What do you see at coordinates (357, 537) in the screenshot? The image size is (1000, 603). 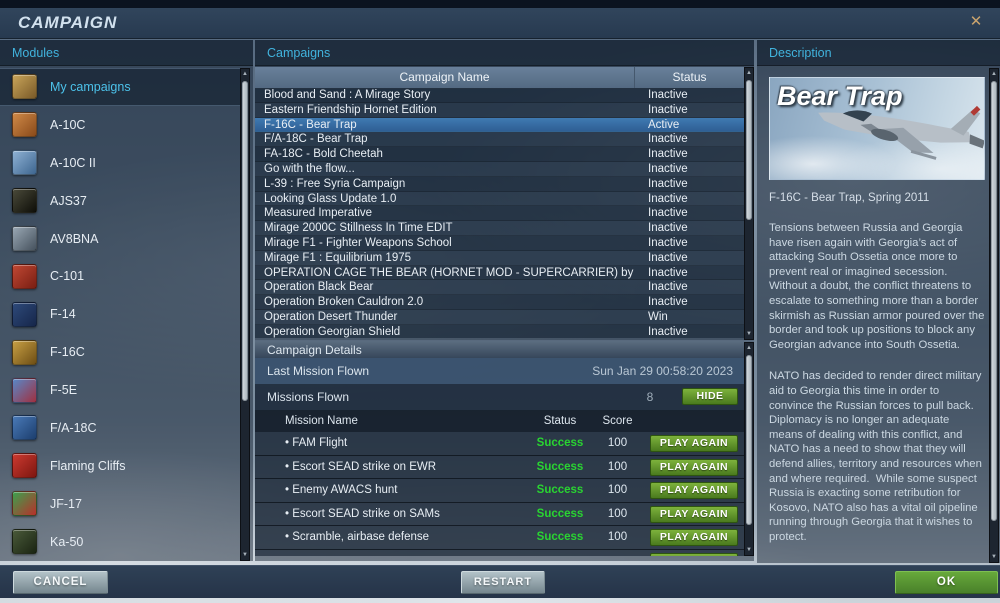 I see `mission-name: Scramble, airbase defense` at bounding box center [357, 537].